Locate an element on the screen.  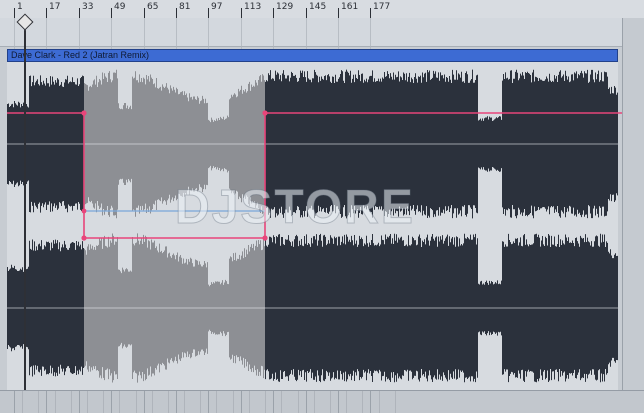
ruler-bar-label: 49 is located at coordinates (120, 7).